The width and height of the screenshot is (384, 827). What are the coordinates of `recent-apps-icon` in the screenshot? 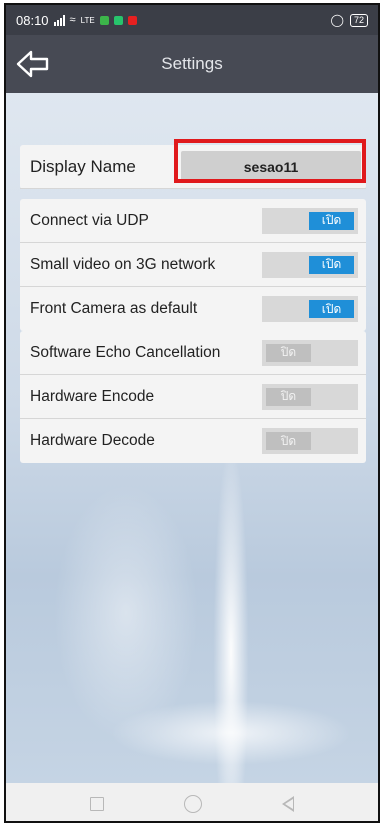 It's located at (97, 804).